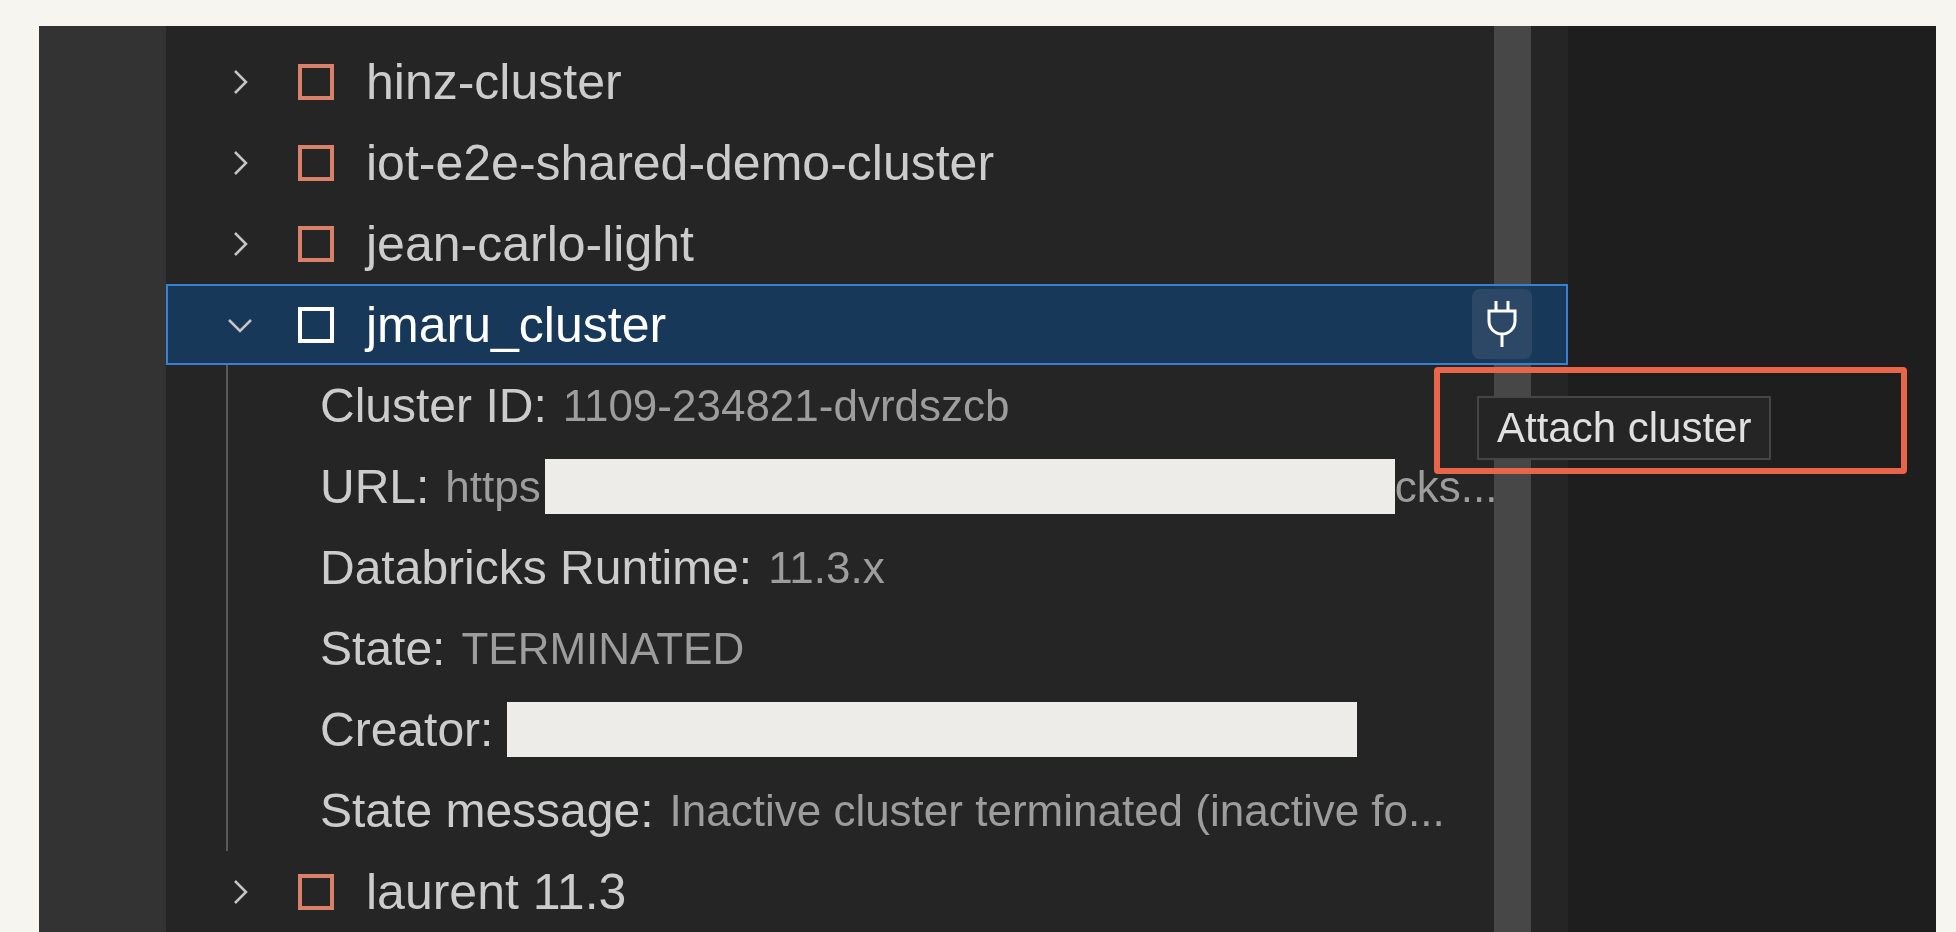  I want to click on cluster-row: jmaru_cluster, so click(867, 324).